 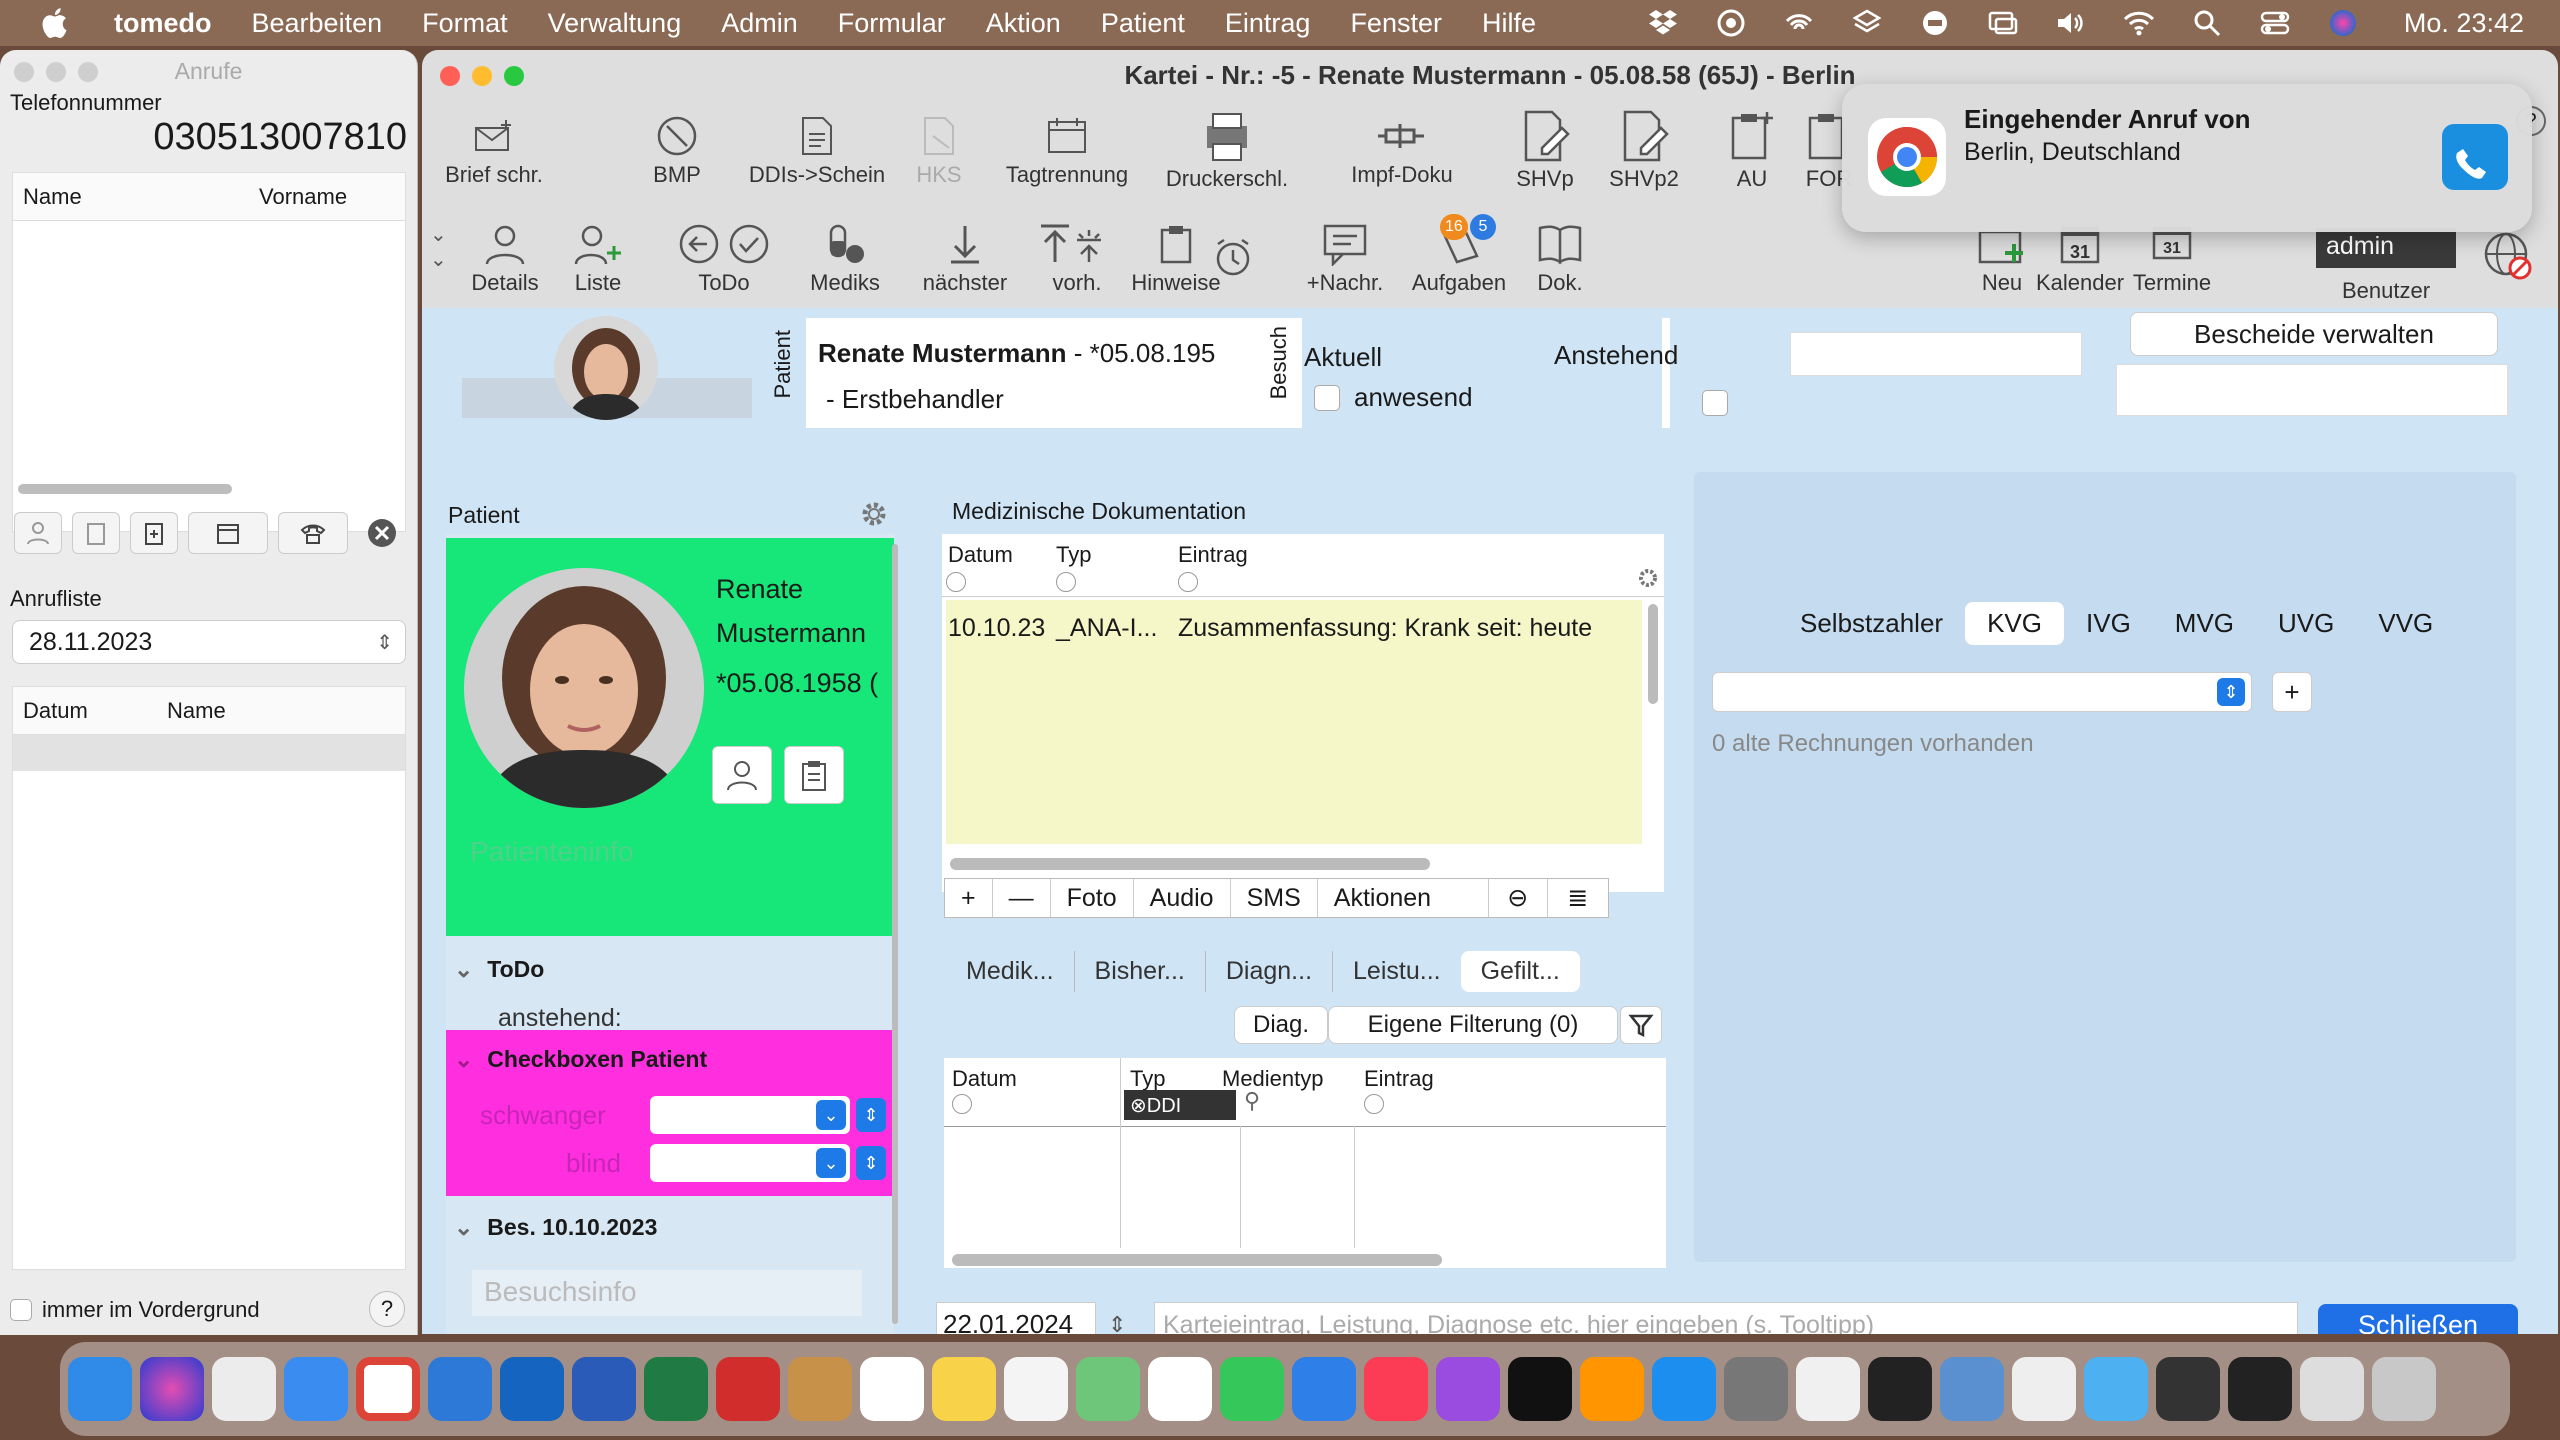 I want to click on tab-vvg: VVG, so click(x=2405, y=623).